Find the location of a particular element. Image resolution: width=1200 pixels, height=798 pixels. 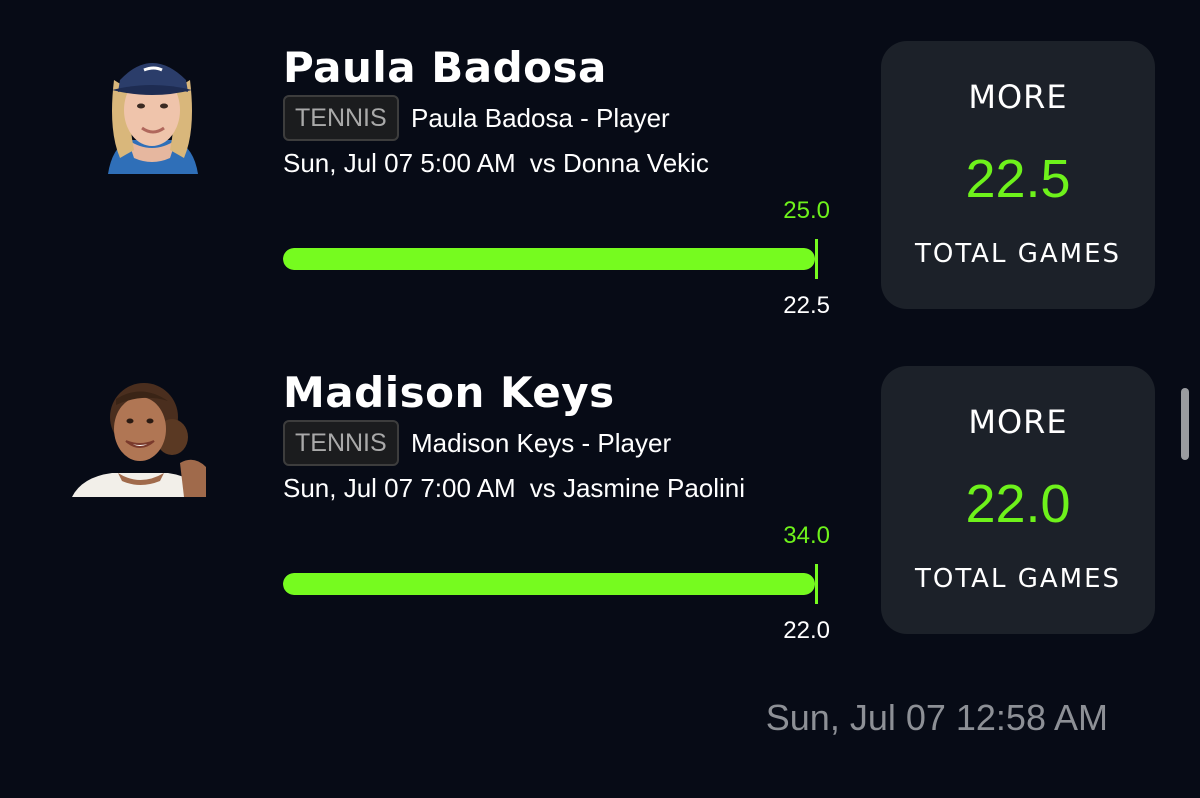

line-value: 22.5 is located at coordinates (1018, 179).